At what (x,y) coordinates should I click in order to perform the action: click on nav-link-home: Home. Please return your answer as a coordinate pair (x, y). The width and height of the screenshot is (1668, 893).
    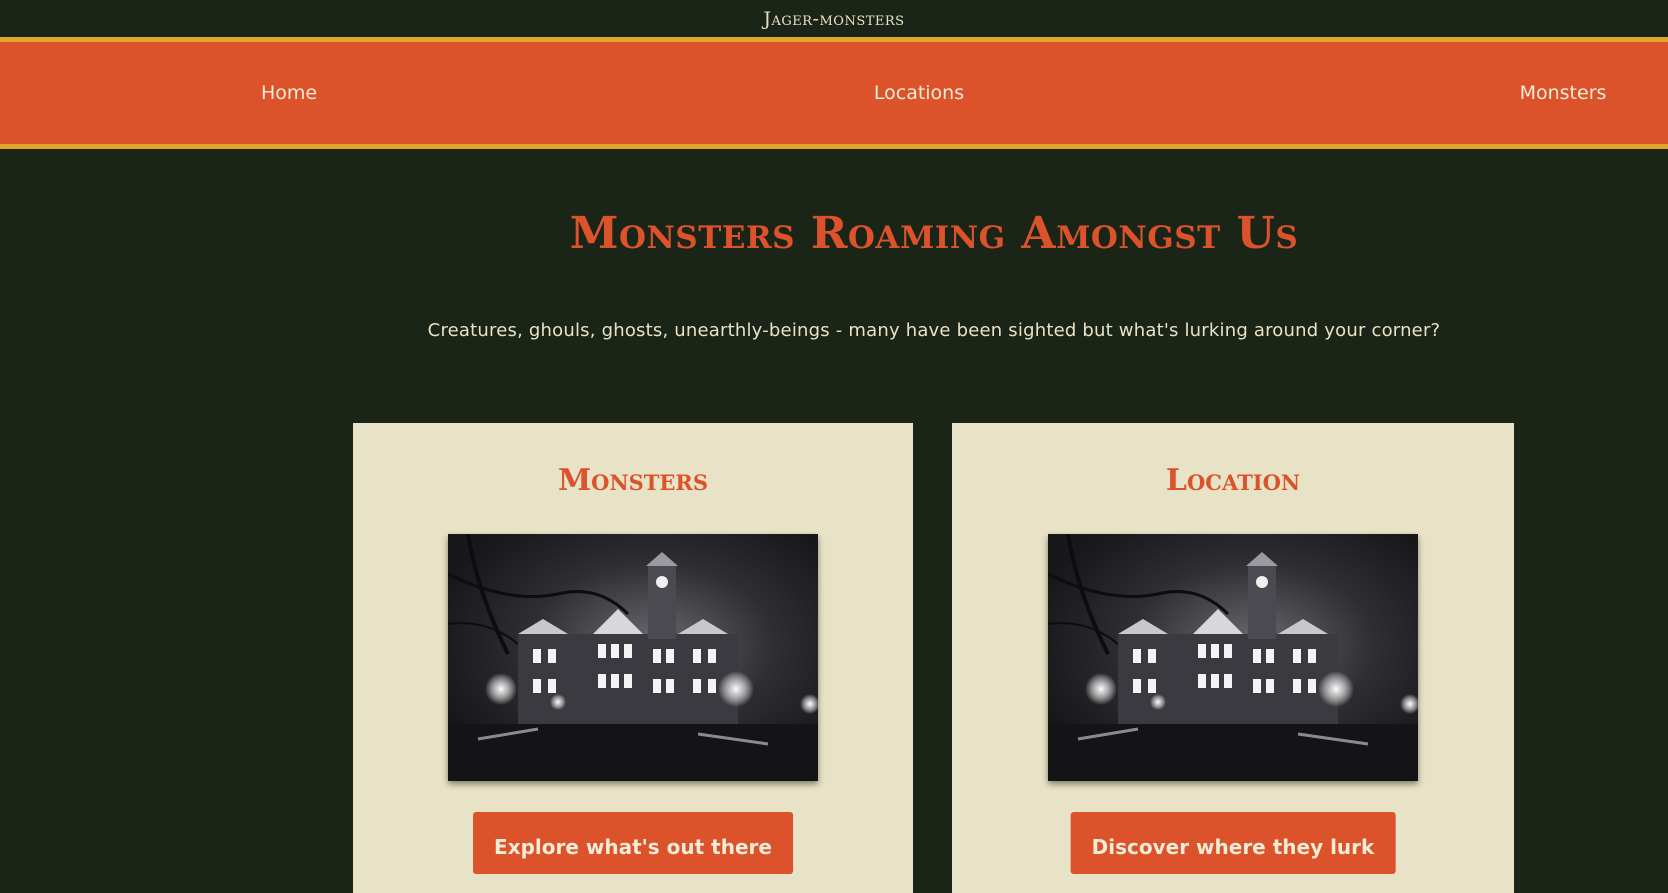
    Looking at the image, I should click on (289, 93).